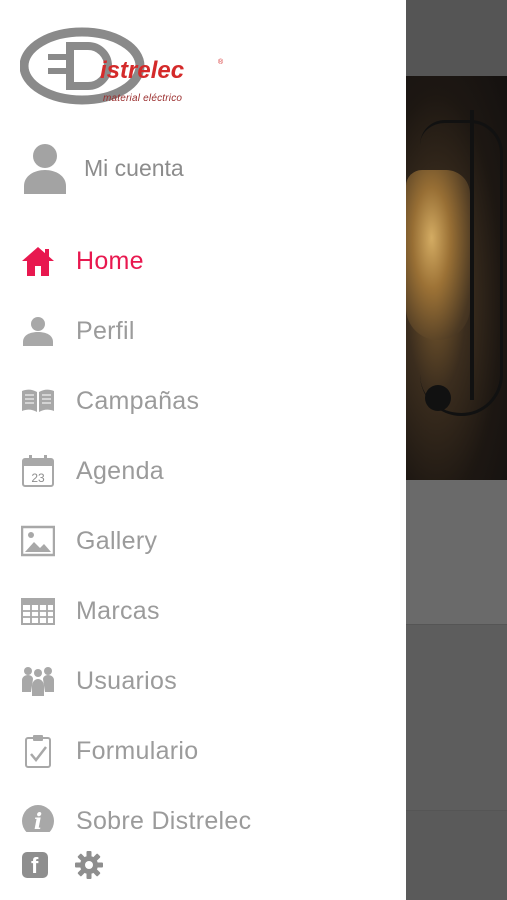 Image resolution: width=507 pixels, height=900 pixels. Describe the element at coordinates (38, 681) in the screenshot. I see `users-icon` at that location.